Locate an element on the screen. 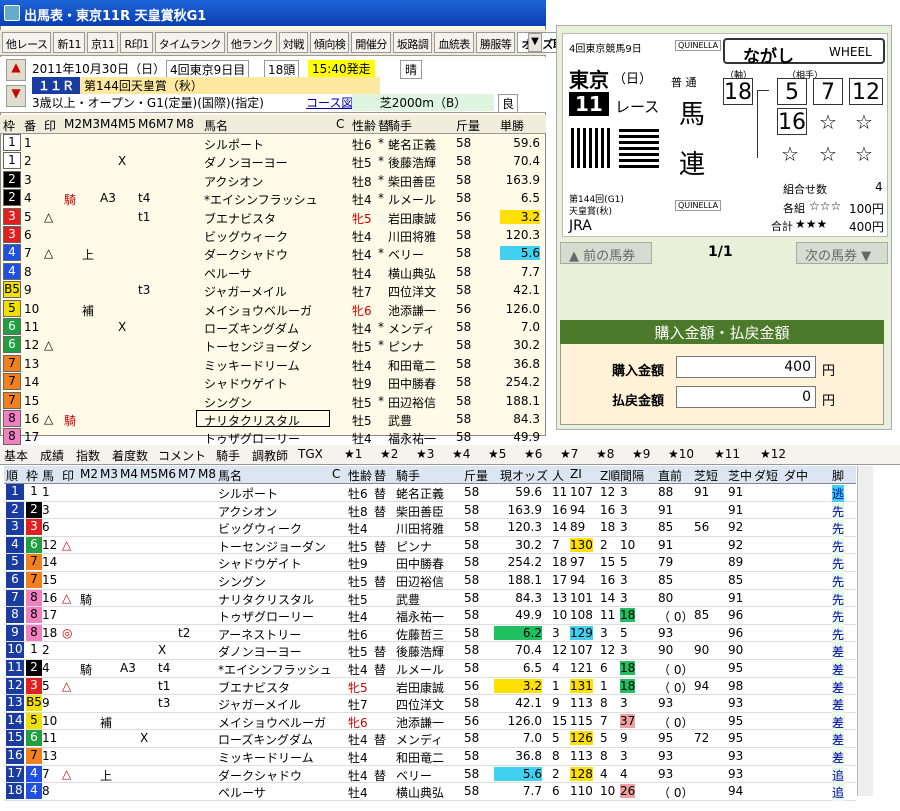  star-icon: ☆ is located at coordinates (828, 122).